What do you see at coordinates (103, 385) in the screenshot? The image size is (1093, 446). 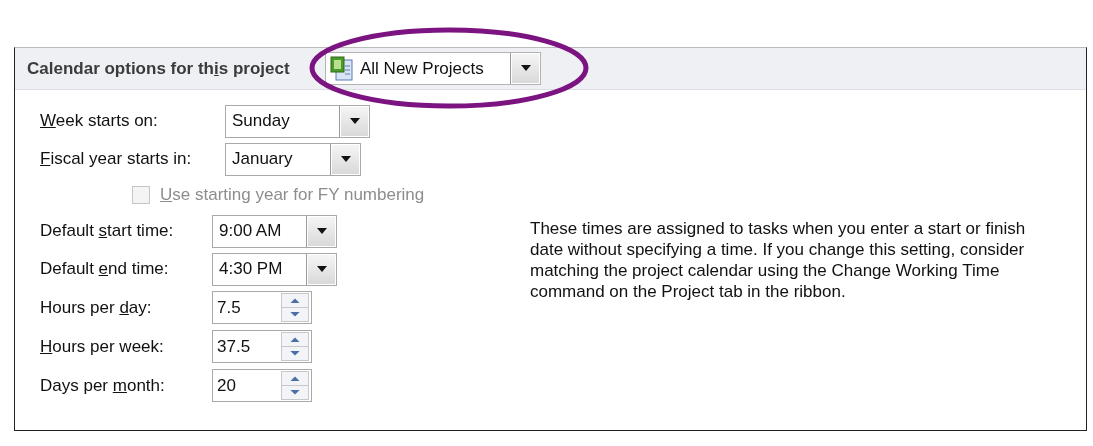 I see `field-label: Days per month:` at bounding box center [103, 385].